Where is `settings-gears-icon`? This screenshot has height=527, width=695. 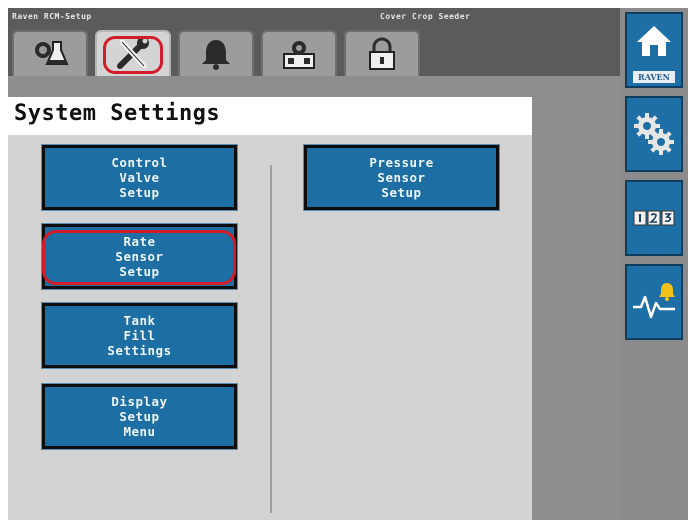 settings-gears-icon is located at coordinates (654, 134).